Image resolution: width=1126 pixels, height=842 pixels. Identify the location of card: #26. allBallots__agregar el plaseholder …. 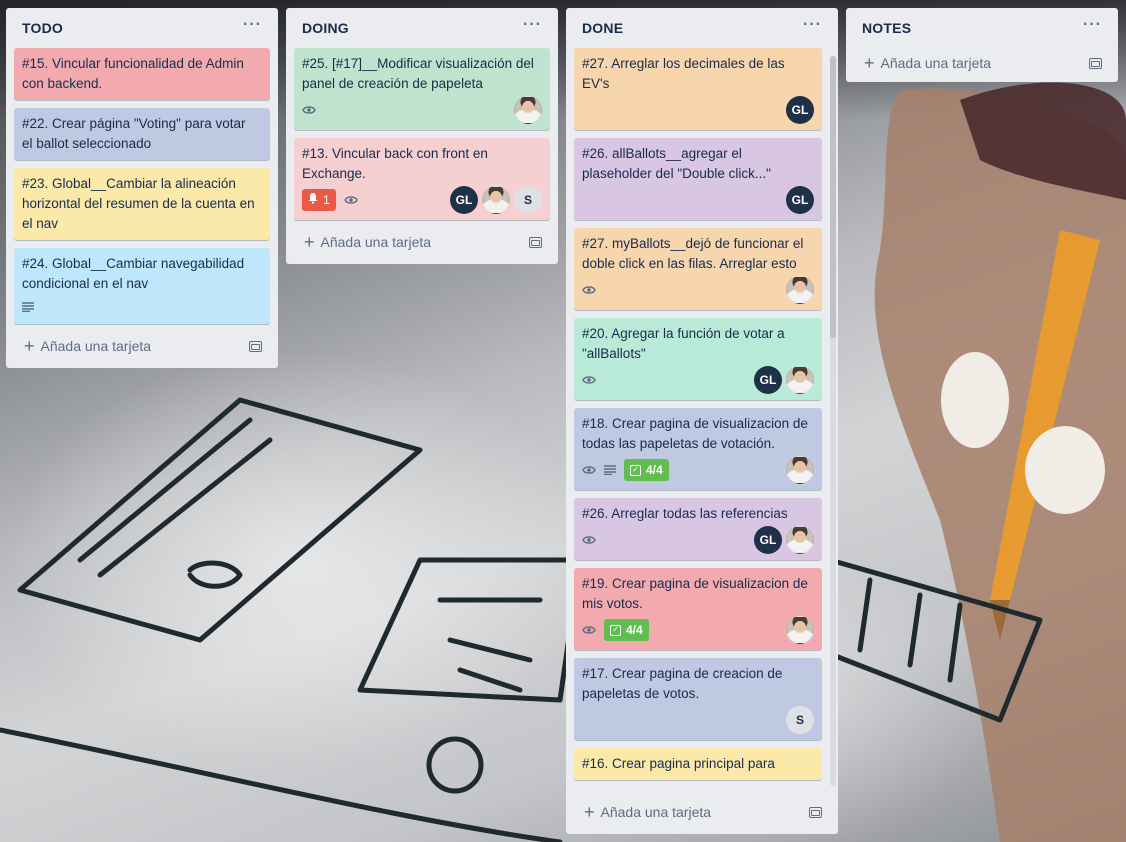
(698, 179).